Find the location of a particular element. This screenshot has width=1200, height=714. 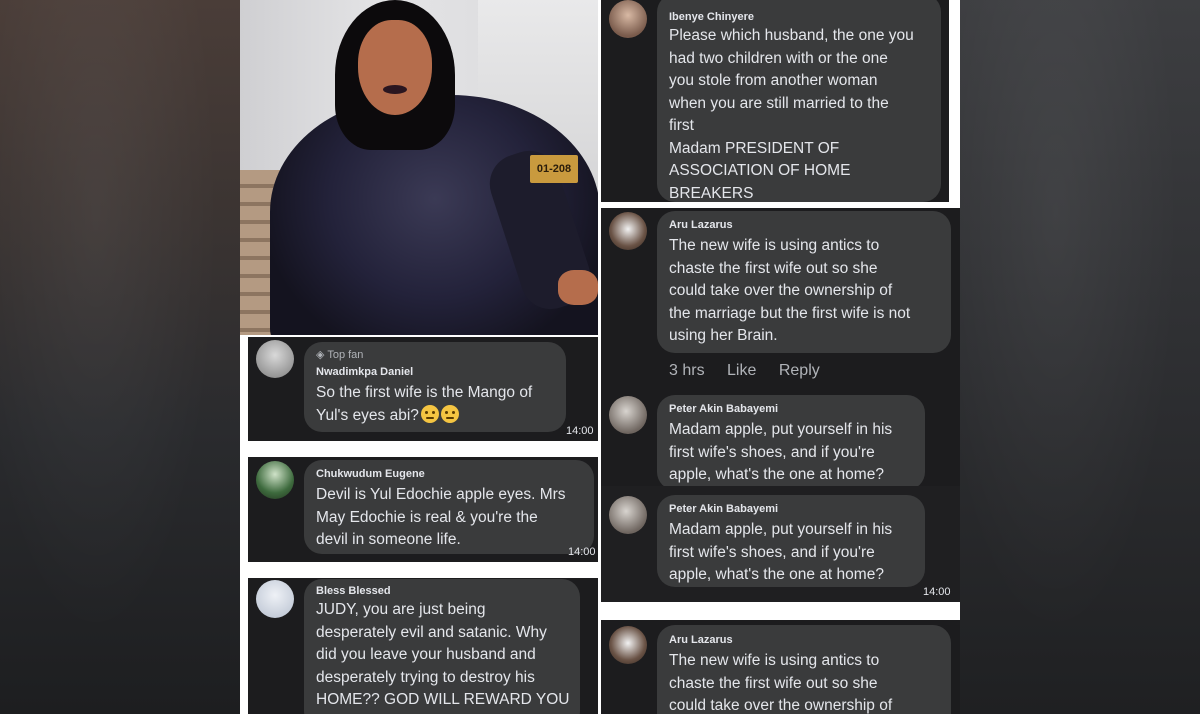

reply-button: Reply is located at coordinates (799, 370).